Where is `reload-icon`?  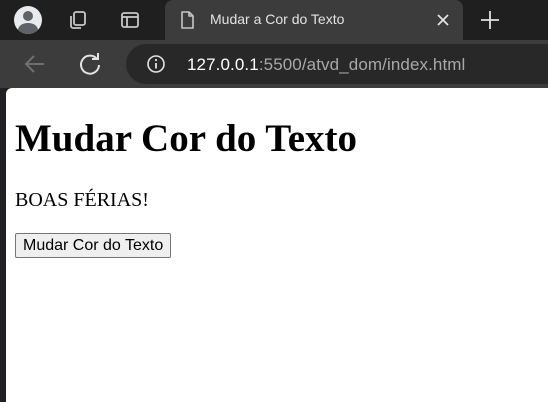 reload-icon is located at coordinates (90, 64).